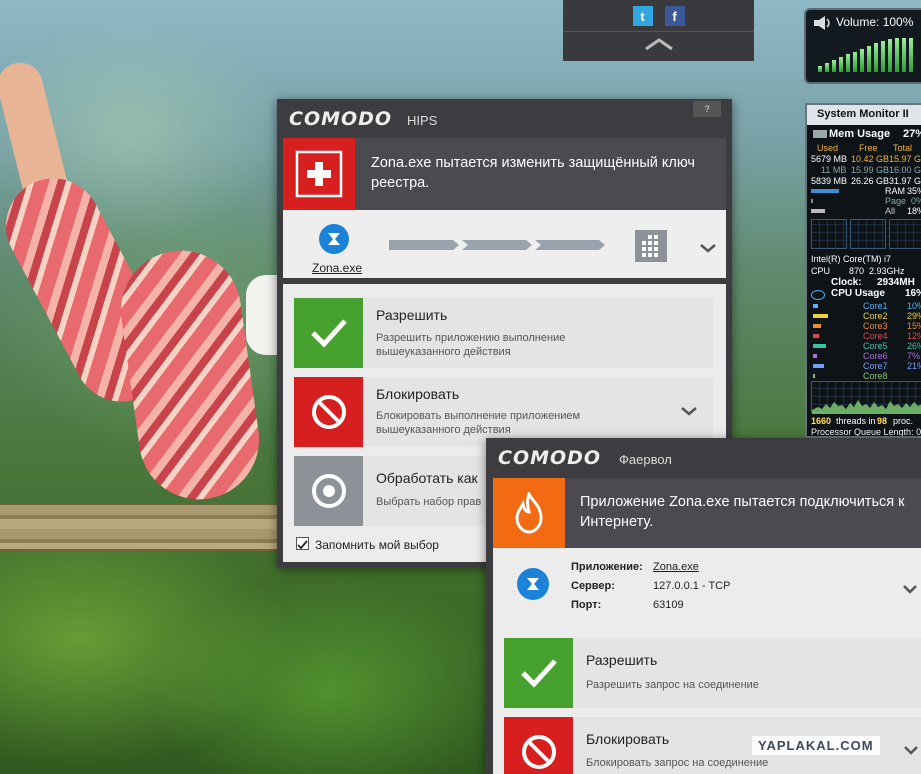 The image size is (921, 774). What do you see at coordinates (427, 478) in the screenshot?
I see `treat-as-title: Обработать как` at bounding box center [427, 478].